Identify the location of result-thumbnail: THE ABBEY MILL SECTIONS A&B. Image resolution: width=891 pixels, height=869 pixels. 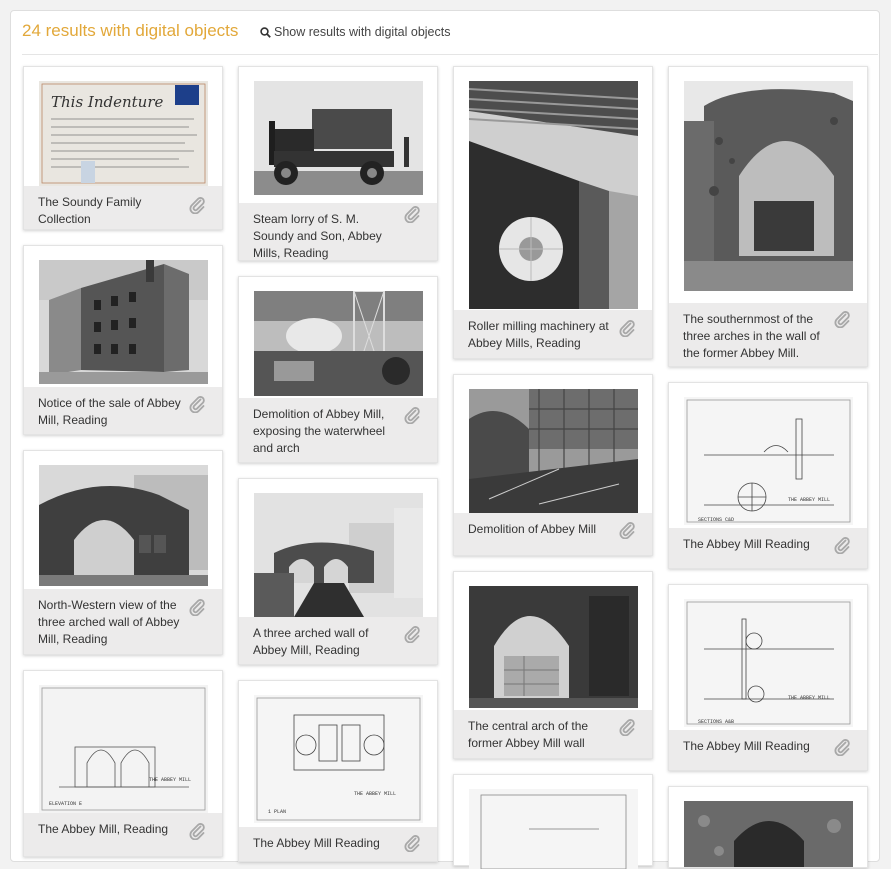
(768, 663).